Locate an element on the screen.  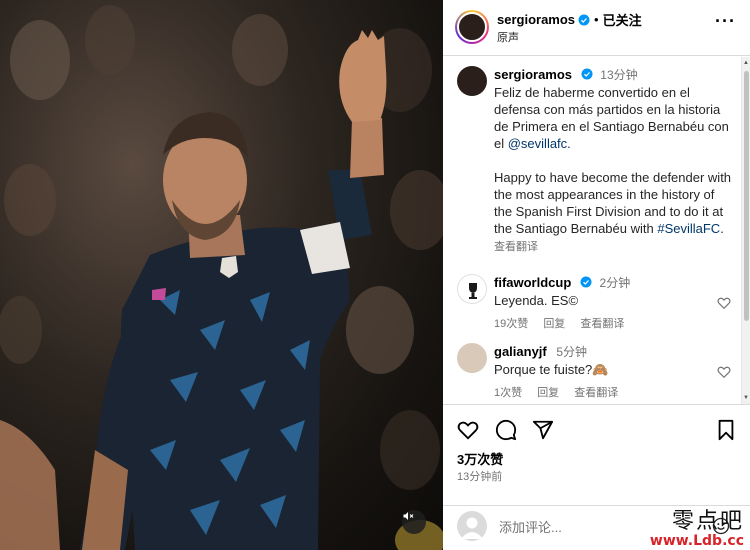
comment-time: 2分钟 is located at coordinates (615, 283).